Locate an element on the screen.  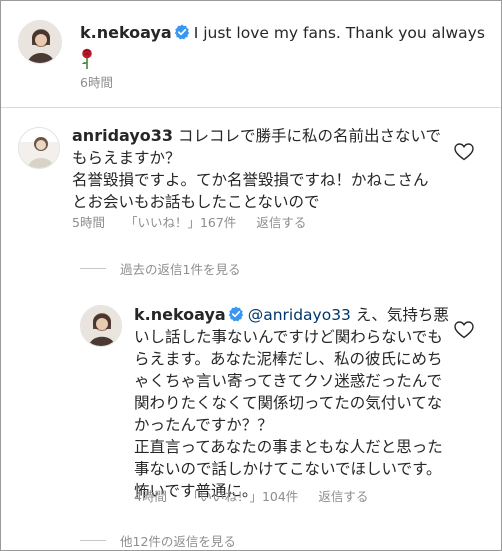
comment-author-avatar is located at coordinates (39, 148).